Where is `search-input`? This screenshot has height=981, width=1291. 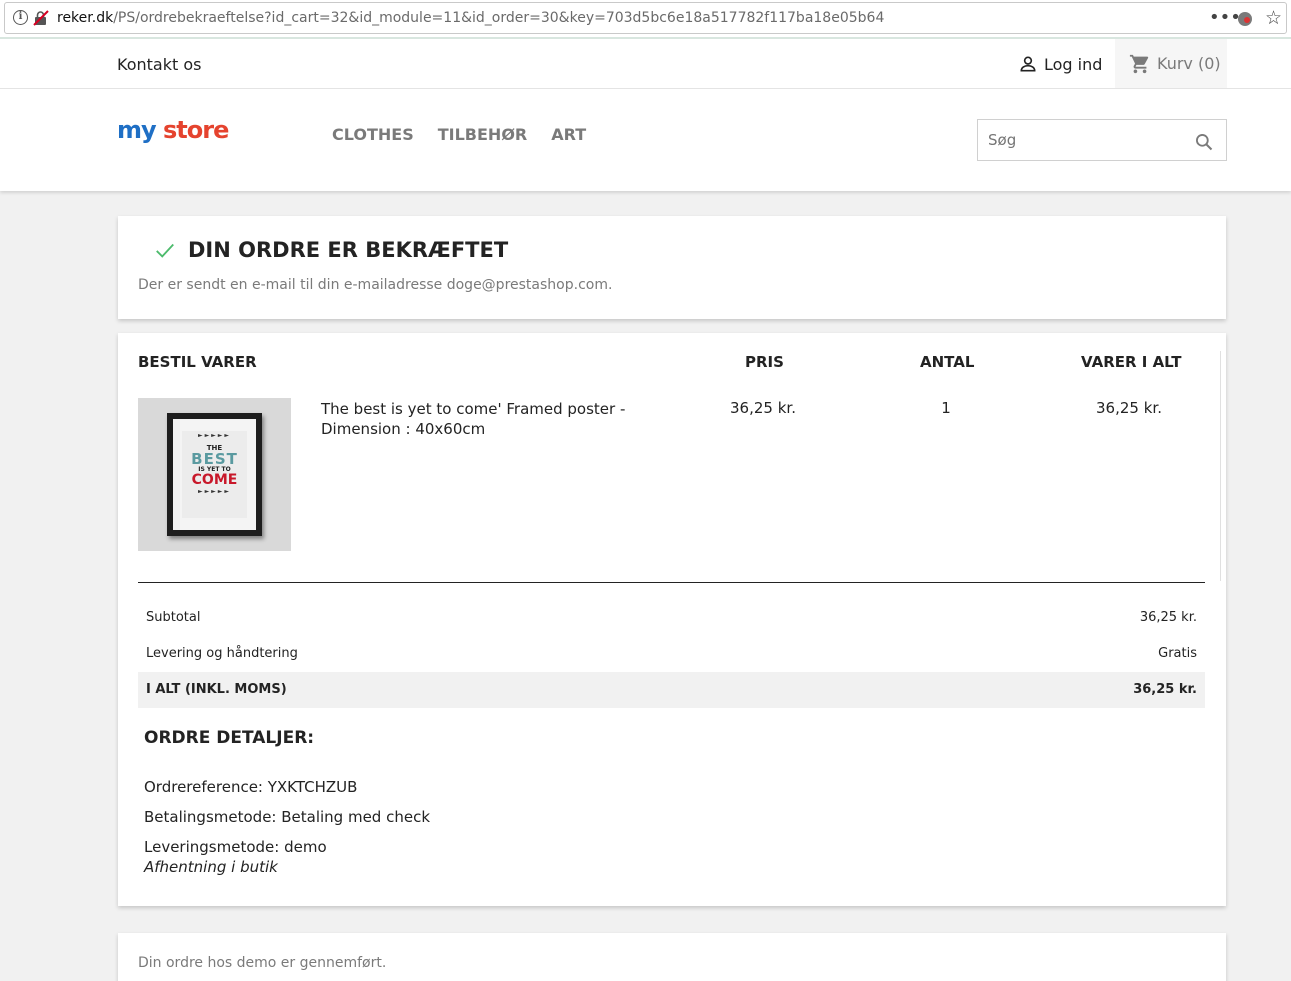 search-input is located at coordinates (1078, 140).